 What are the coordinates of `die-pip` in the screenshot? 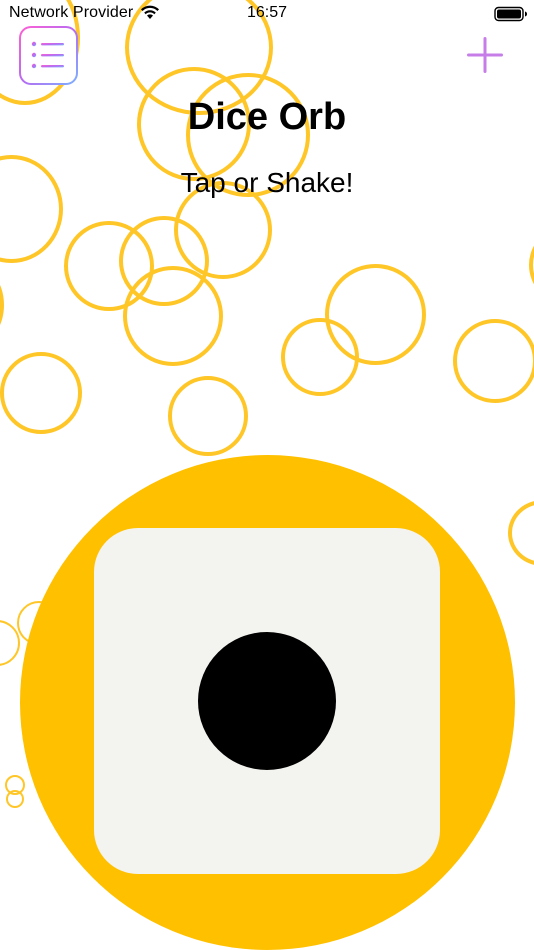 It's located at (267, 701).